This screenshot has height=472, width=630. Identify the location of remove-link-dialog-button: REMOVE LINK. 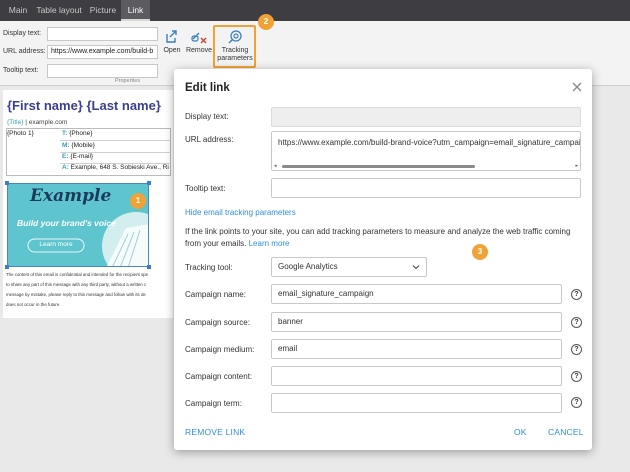
(215, 432).